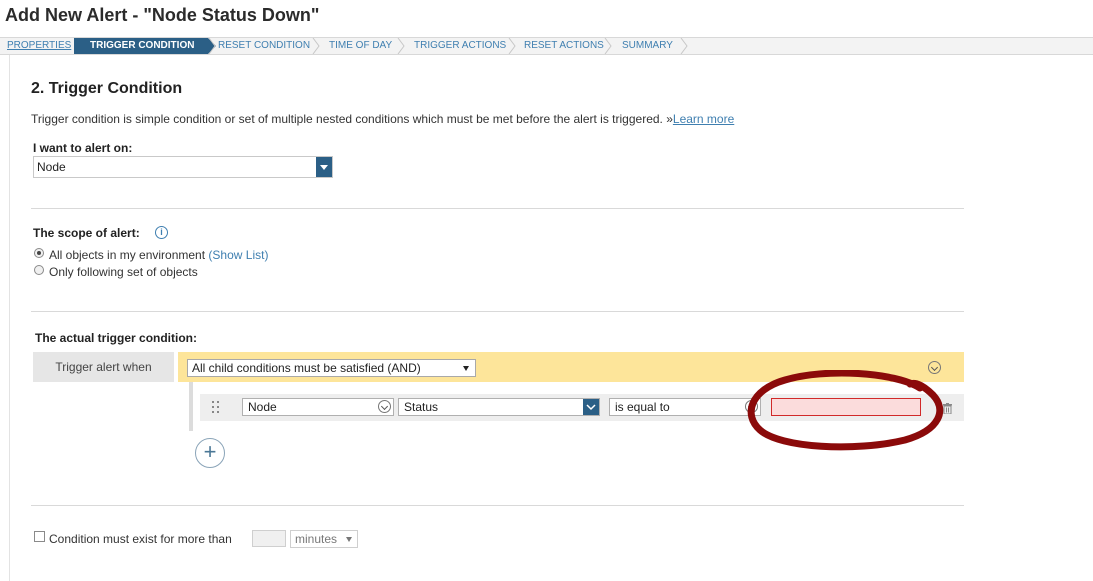 The height and width of the screenshot is (581, 1093). What do you see at coordinates (845, 410) in the screenshot?
I see `annotation-circle` at bounding box center [845, 410].